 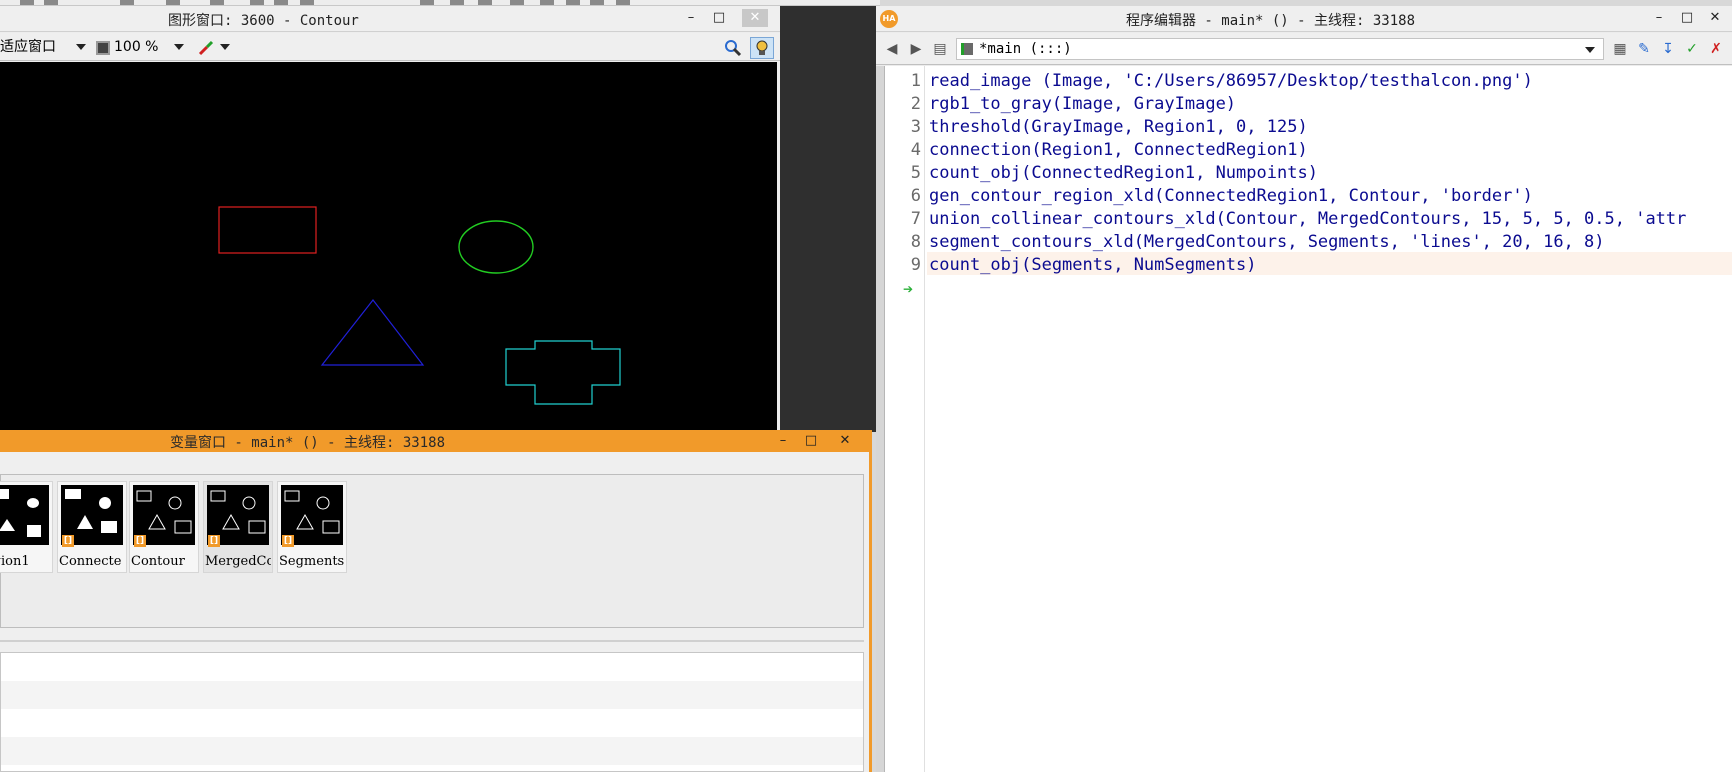 What do you see at coordinates (967, 49) in the screenshot?
I see `procedure-icon` at bounding box center [967, 49].